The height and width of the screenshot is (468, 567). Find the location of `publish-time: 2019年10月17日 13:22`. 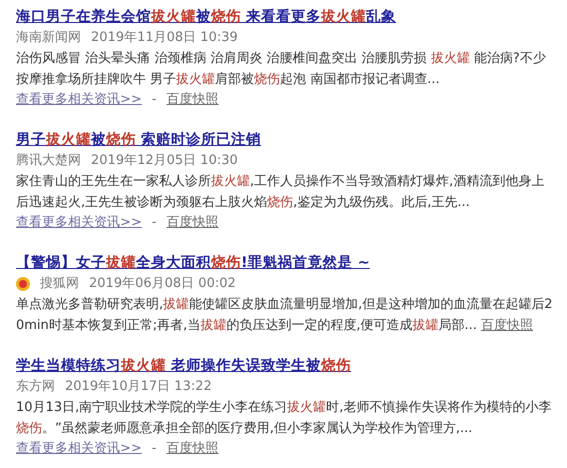

publish-time: 2019年10月17日 13:22 is located at coordinates (138, 387).